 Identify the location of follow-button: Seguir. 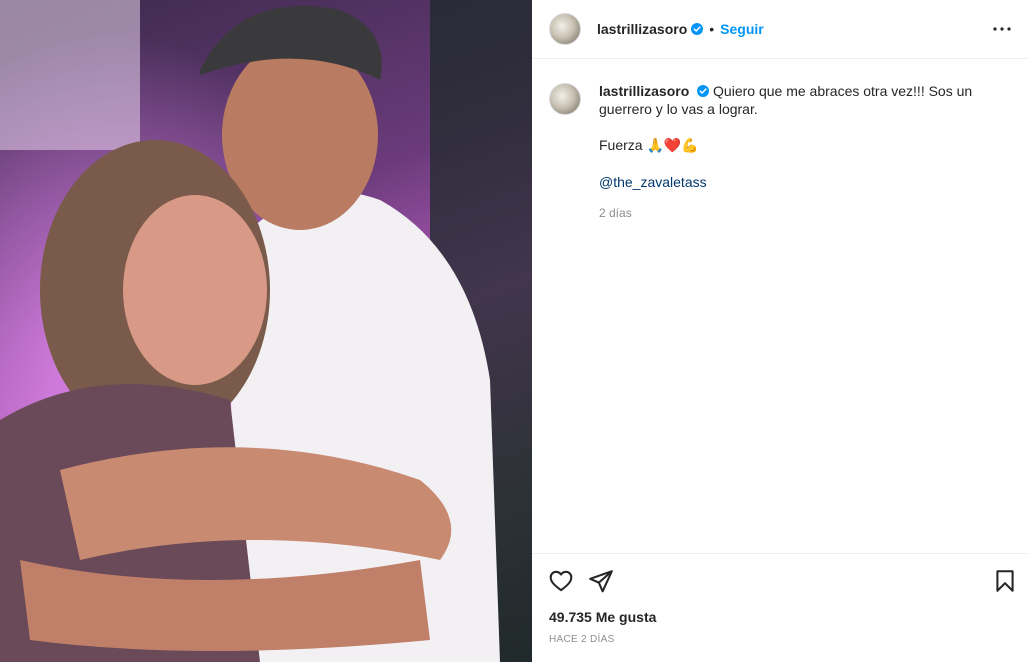
(742, 29).